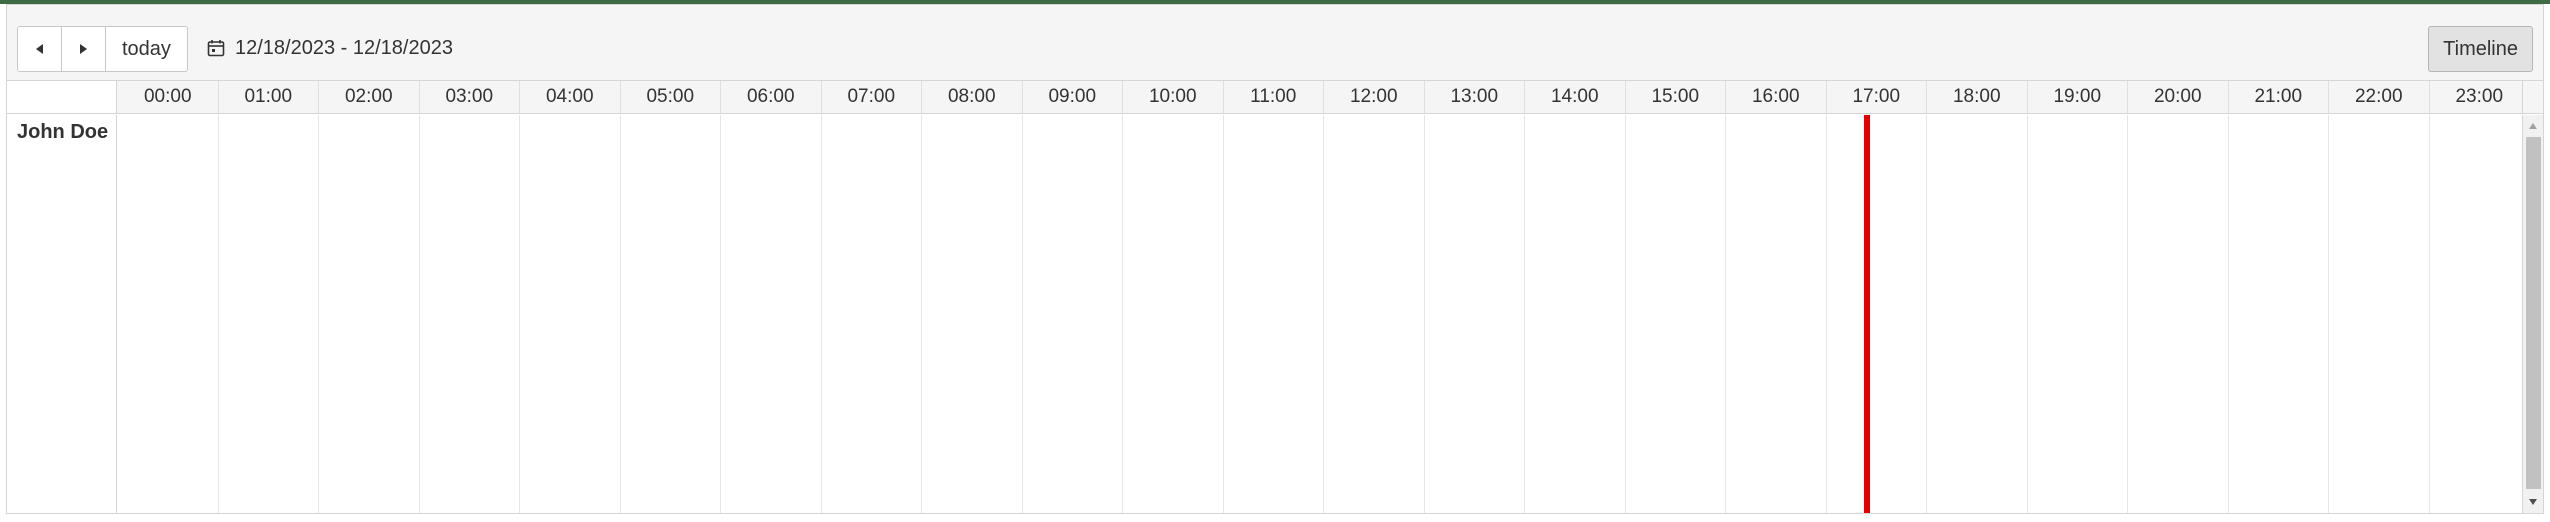 This screenshot has width=2550, height=522. I want to click on hour-header-cell: 02:00, so click(369, 97).